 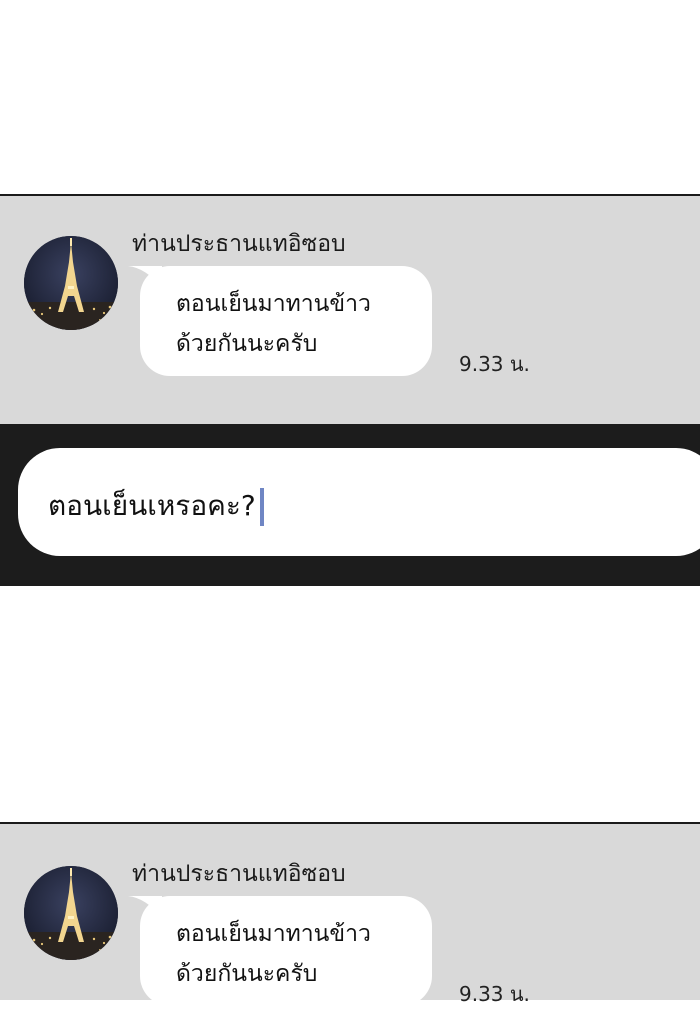 I want to click on text-caret, so click(x=261, y=507).